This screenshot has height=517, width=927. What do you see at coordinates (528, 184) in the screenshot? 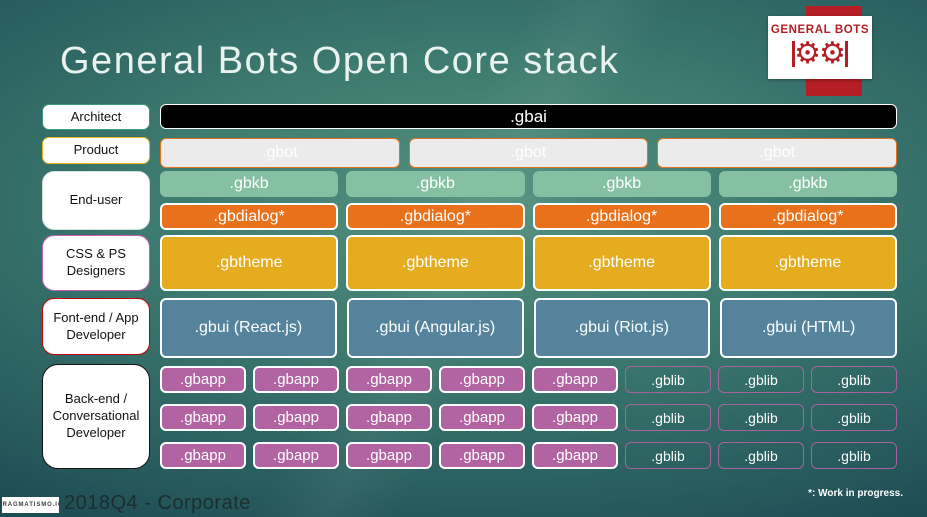
I see `row-gbkb: .gbkb .gbkb .gbkb .gbkb` at bounding box center [528, 184].